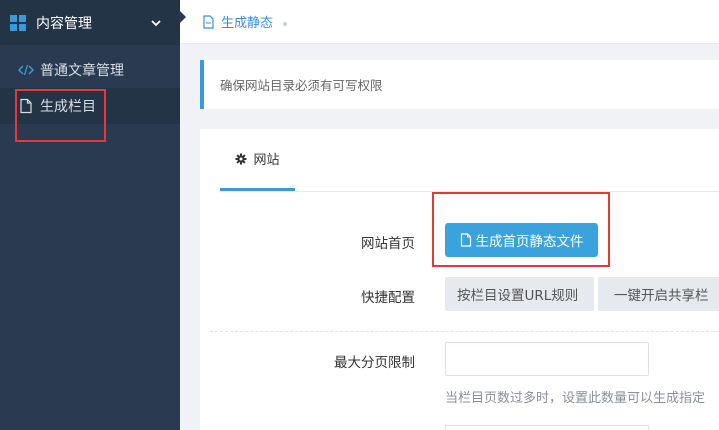 This screenshot has height=430, width=719. I want to click on notice-text: 确保网站目录必须有可写权限, so click(301, 85).